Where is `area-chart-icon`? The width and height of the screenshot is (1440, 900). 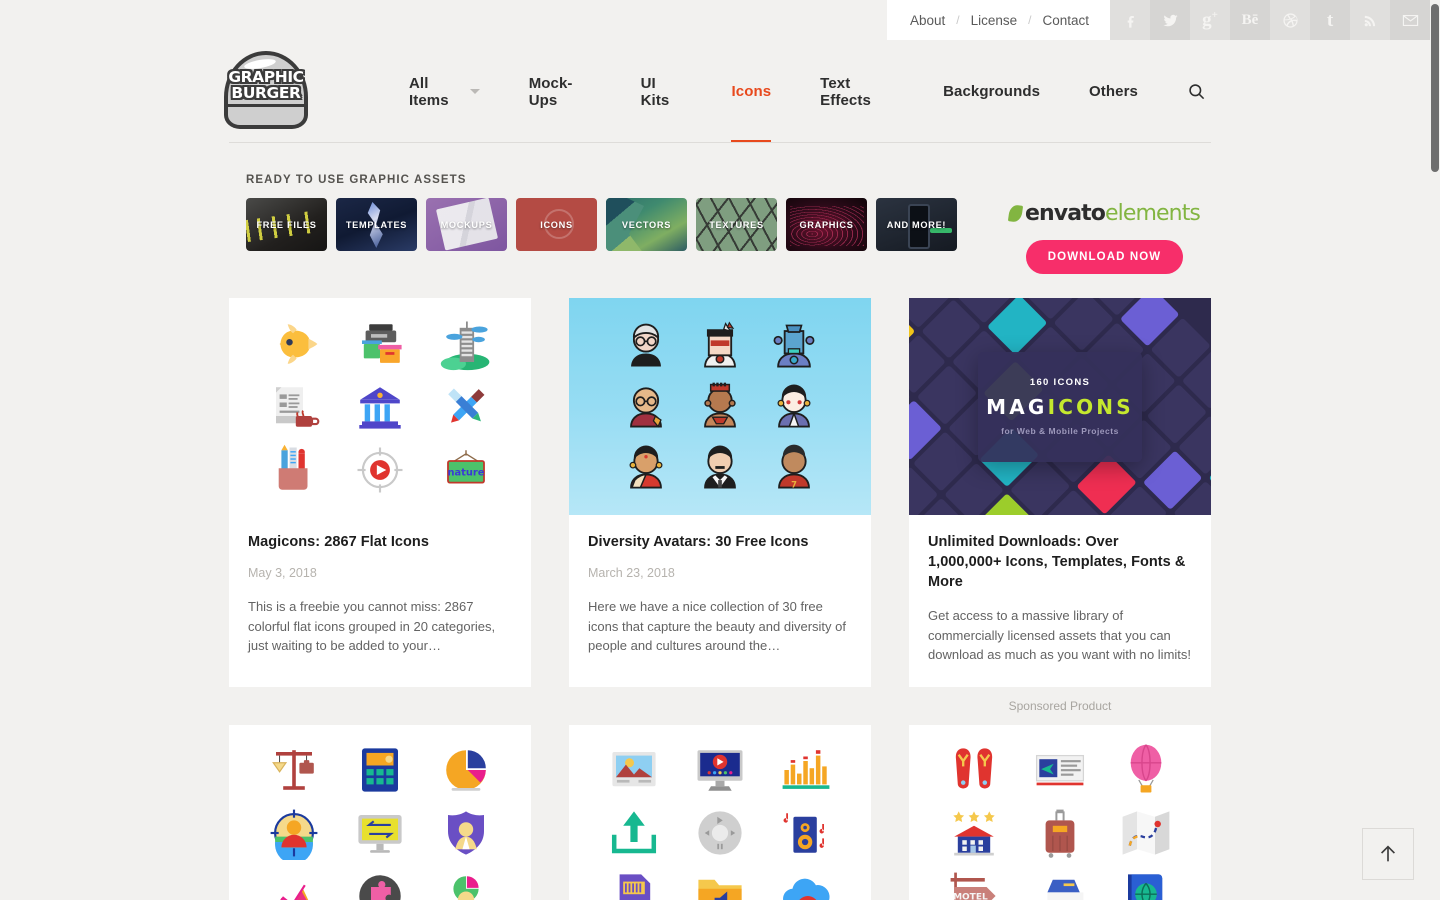 area-chart-icon is located at coordinates (294, 882).